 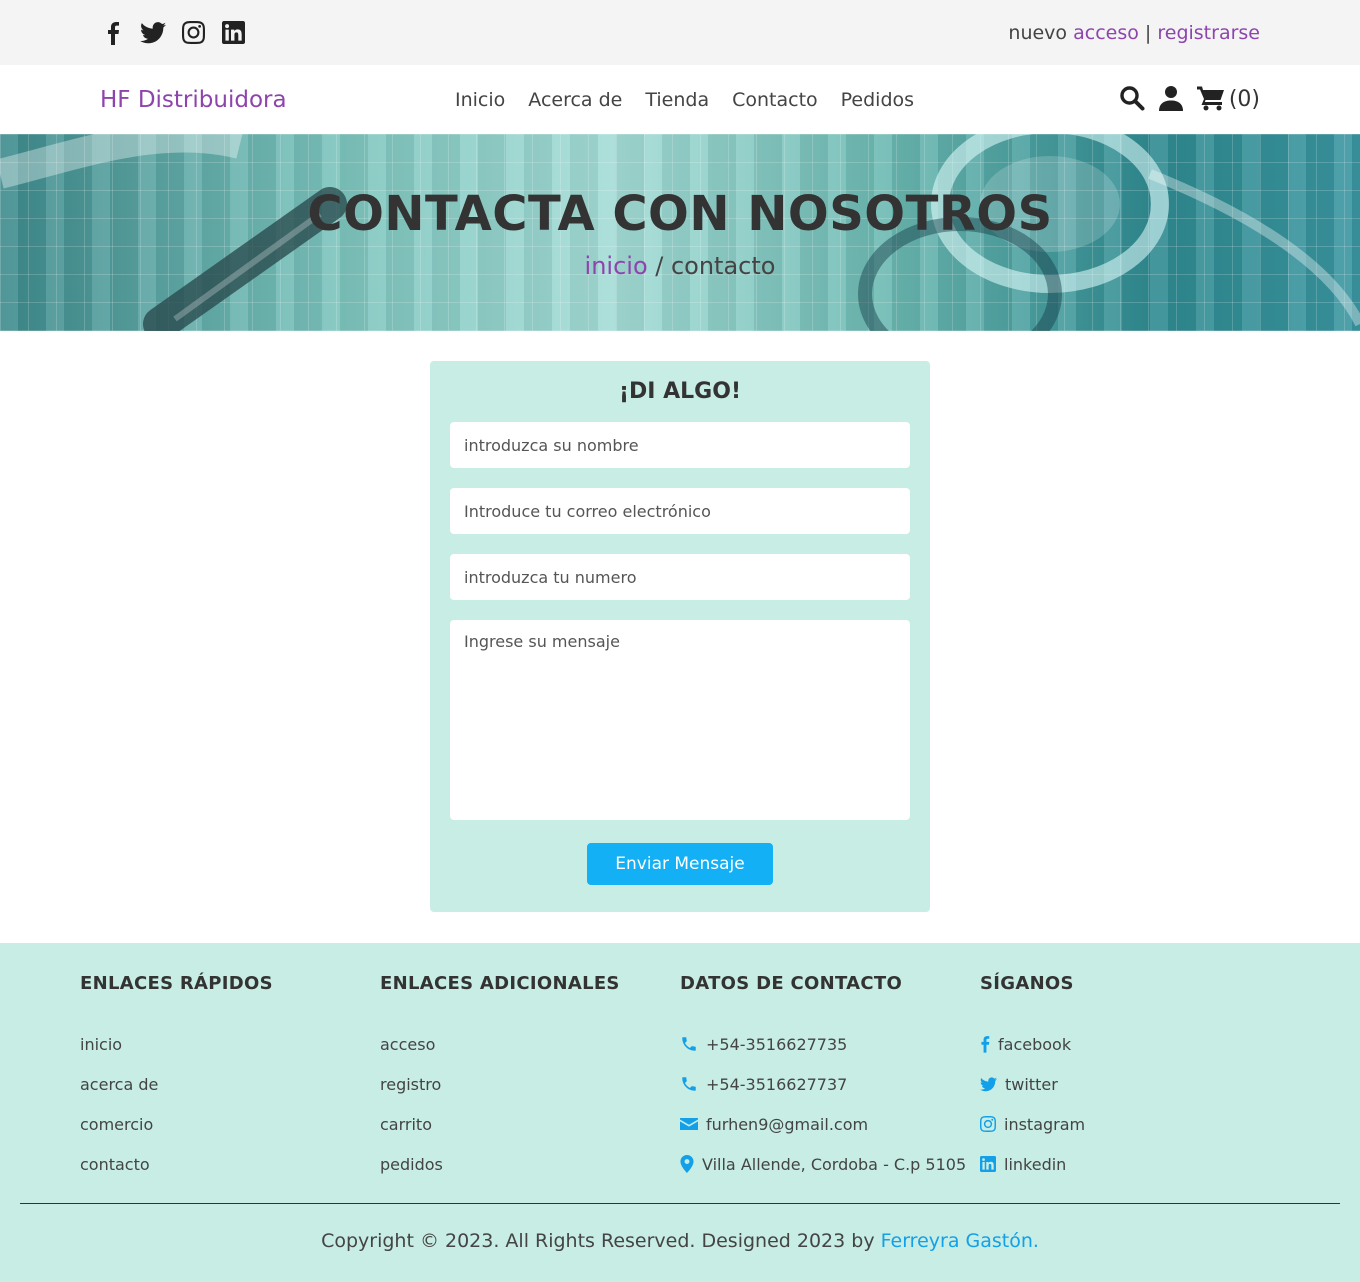 I want to click on email-field, so click(x=680, y=511).